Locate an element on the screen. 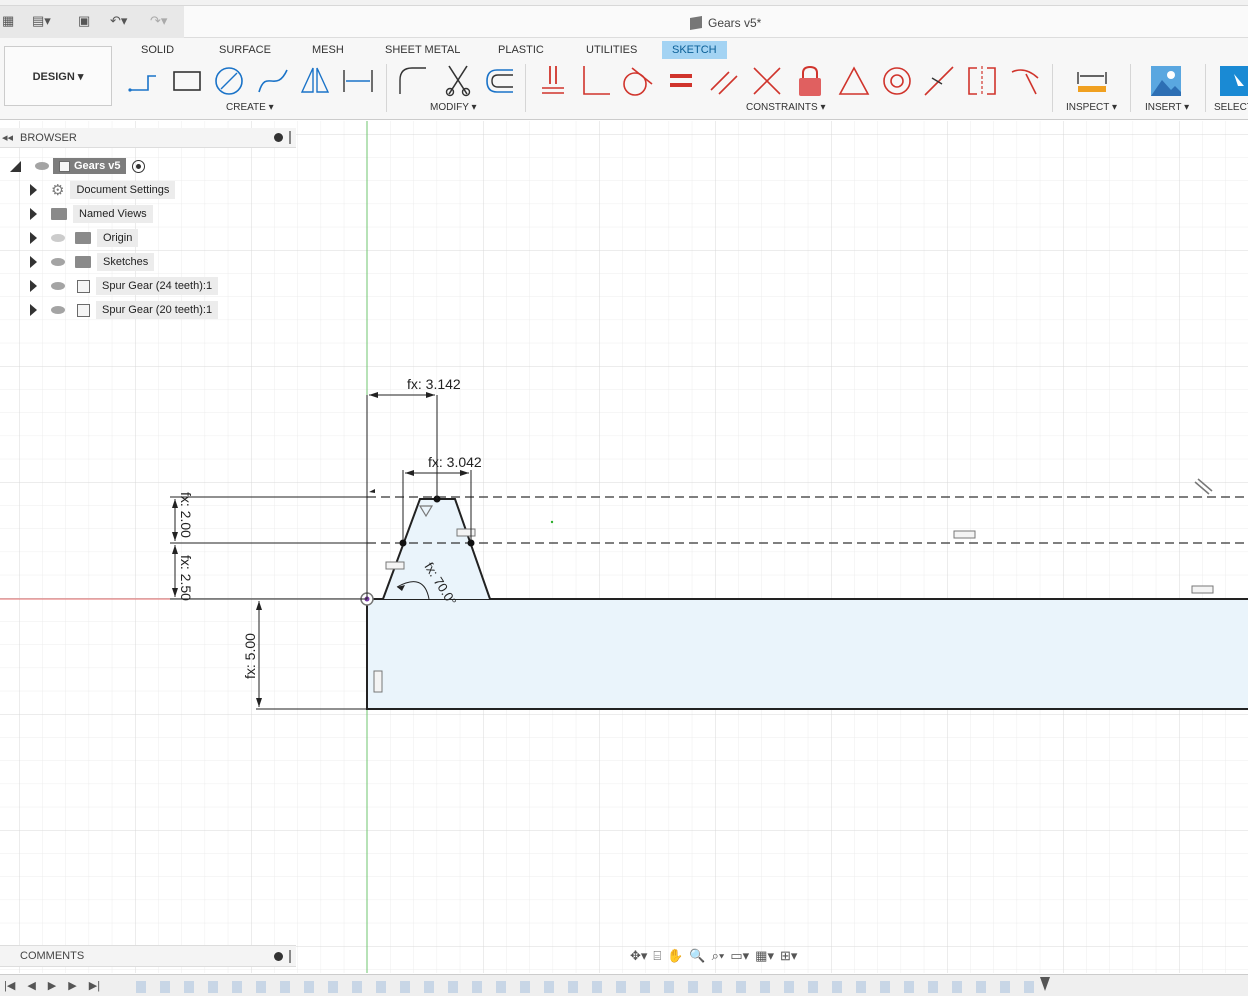 This screenshot has height=996, width=1248. insert-menu: INSERT ▾ is located at coordinates (1167, 107).